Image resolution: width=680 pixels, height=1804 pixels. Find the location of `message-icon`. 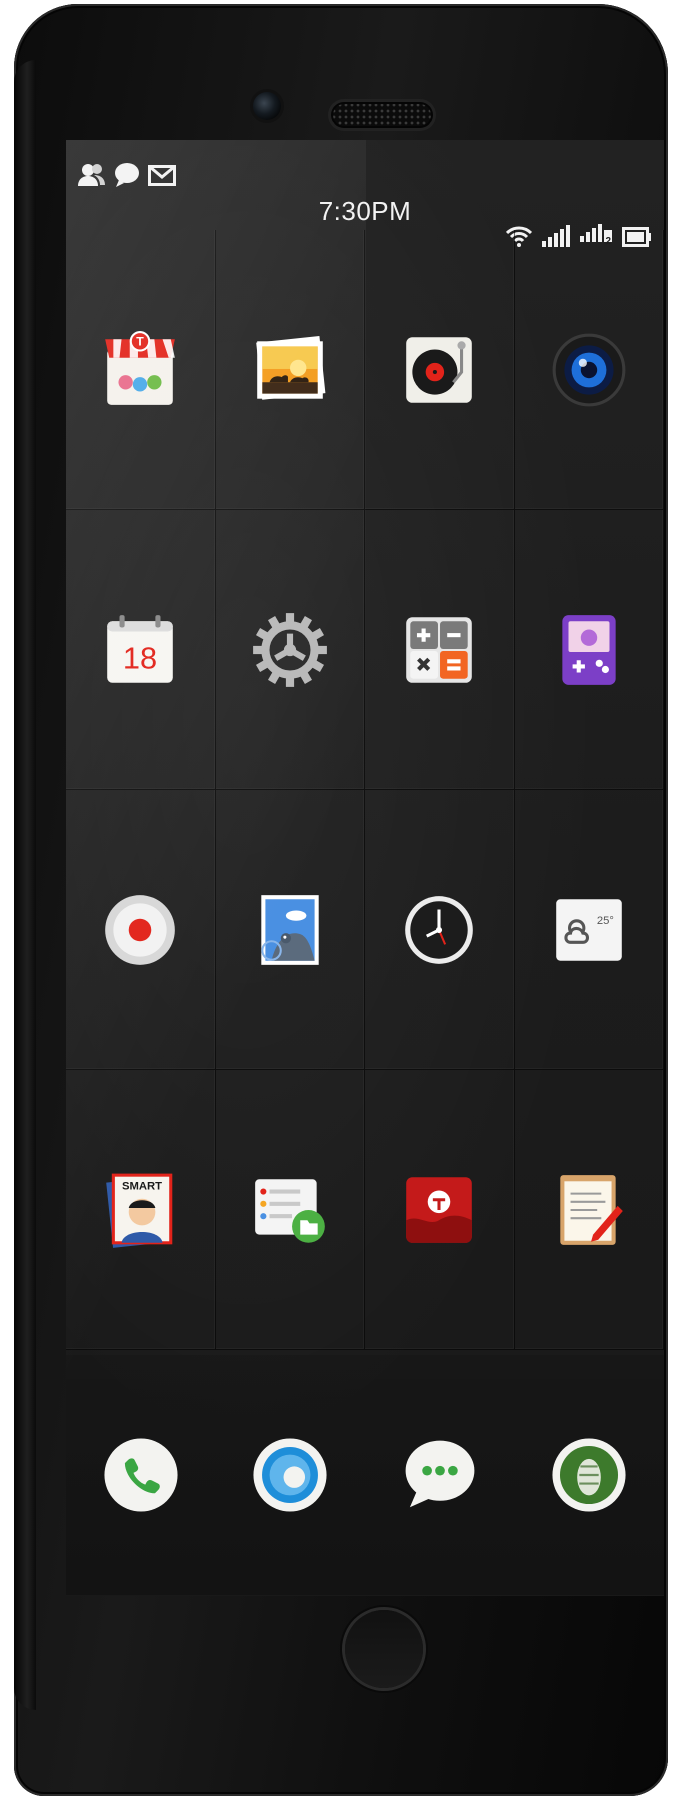

message-icon is located at coordinates (127, 175).